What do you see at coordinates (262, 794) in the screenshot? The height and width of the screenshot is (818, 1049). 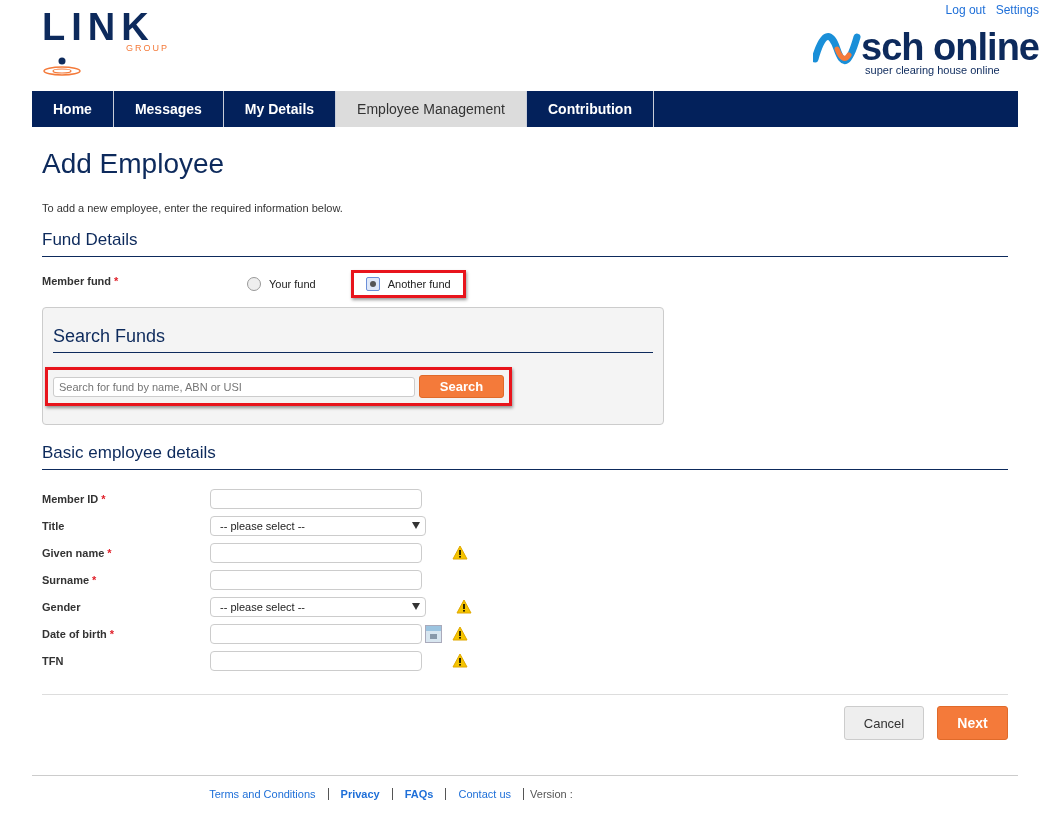 I see `footer-link: Terms and Conditions` at bounding box center [262, 794].